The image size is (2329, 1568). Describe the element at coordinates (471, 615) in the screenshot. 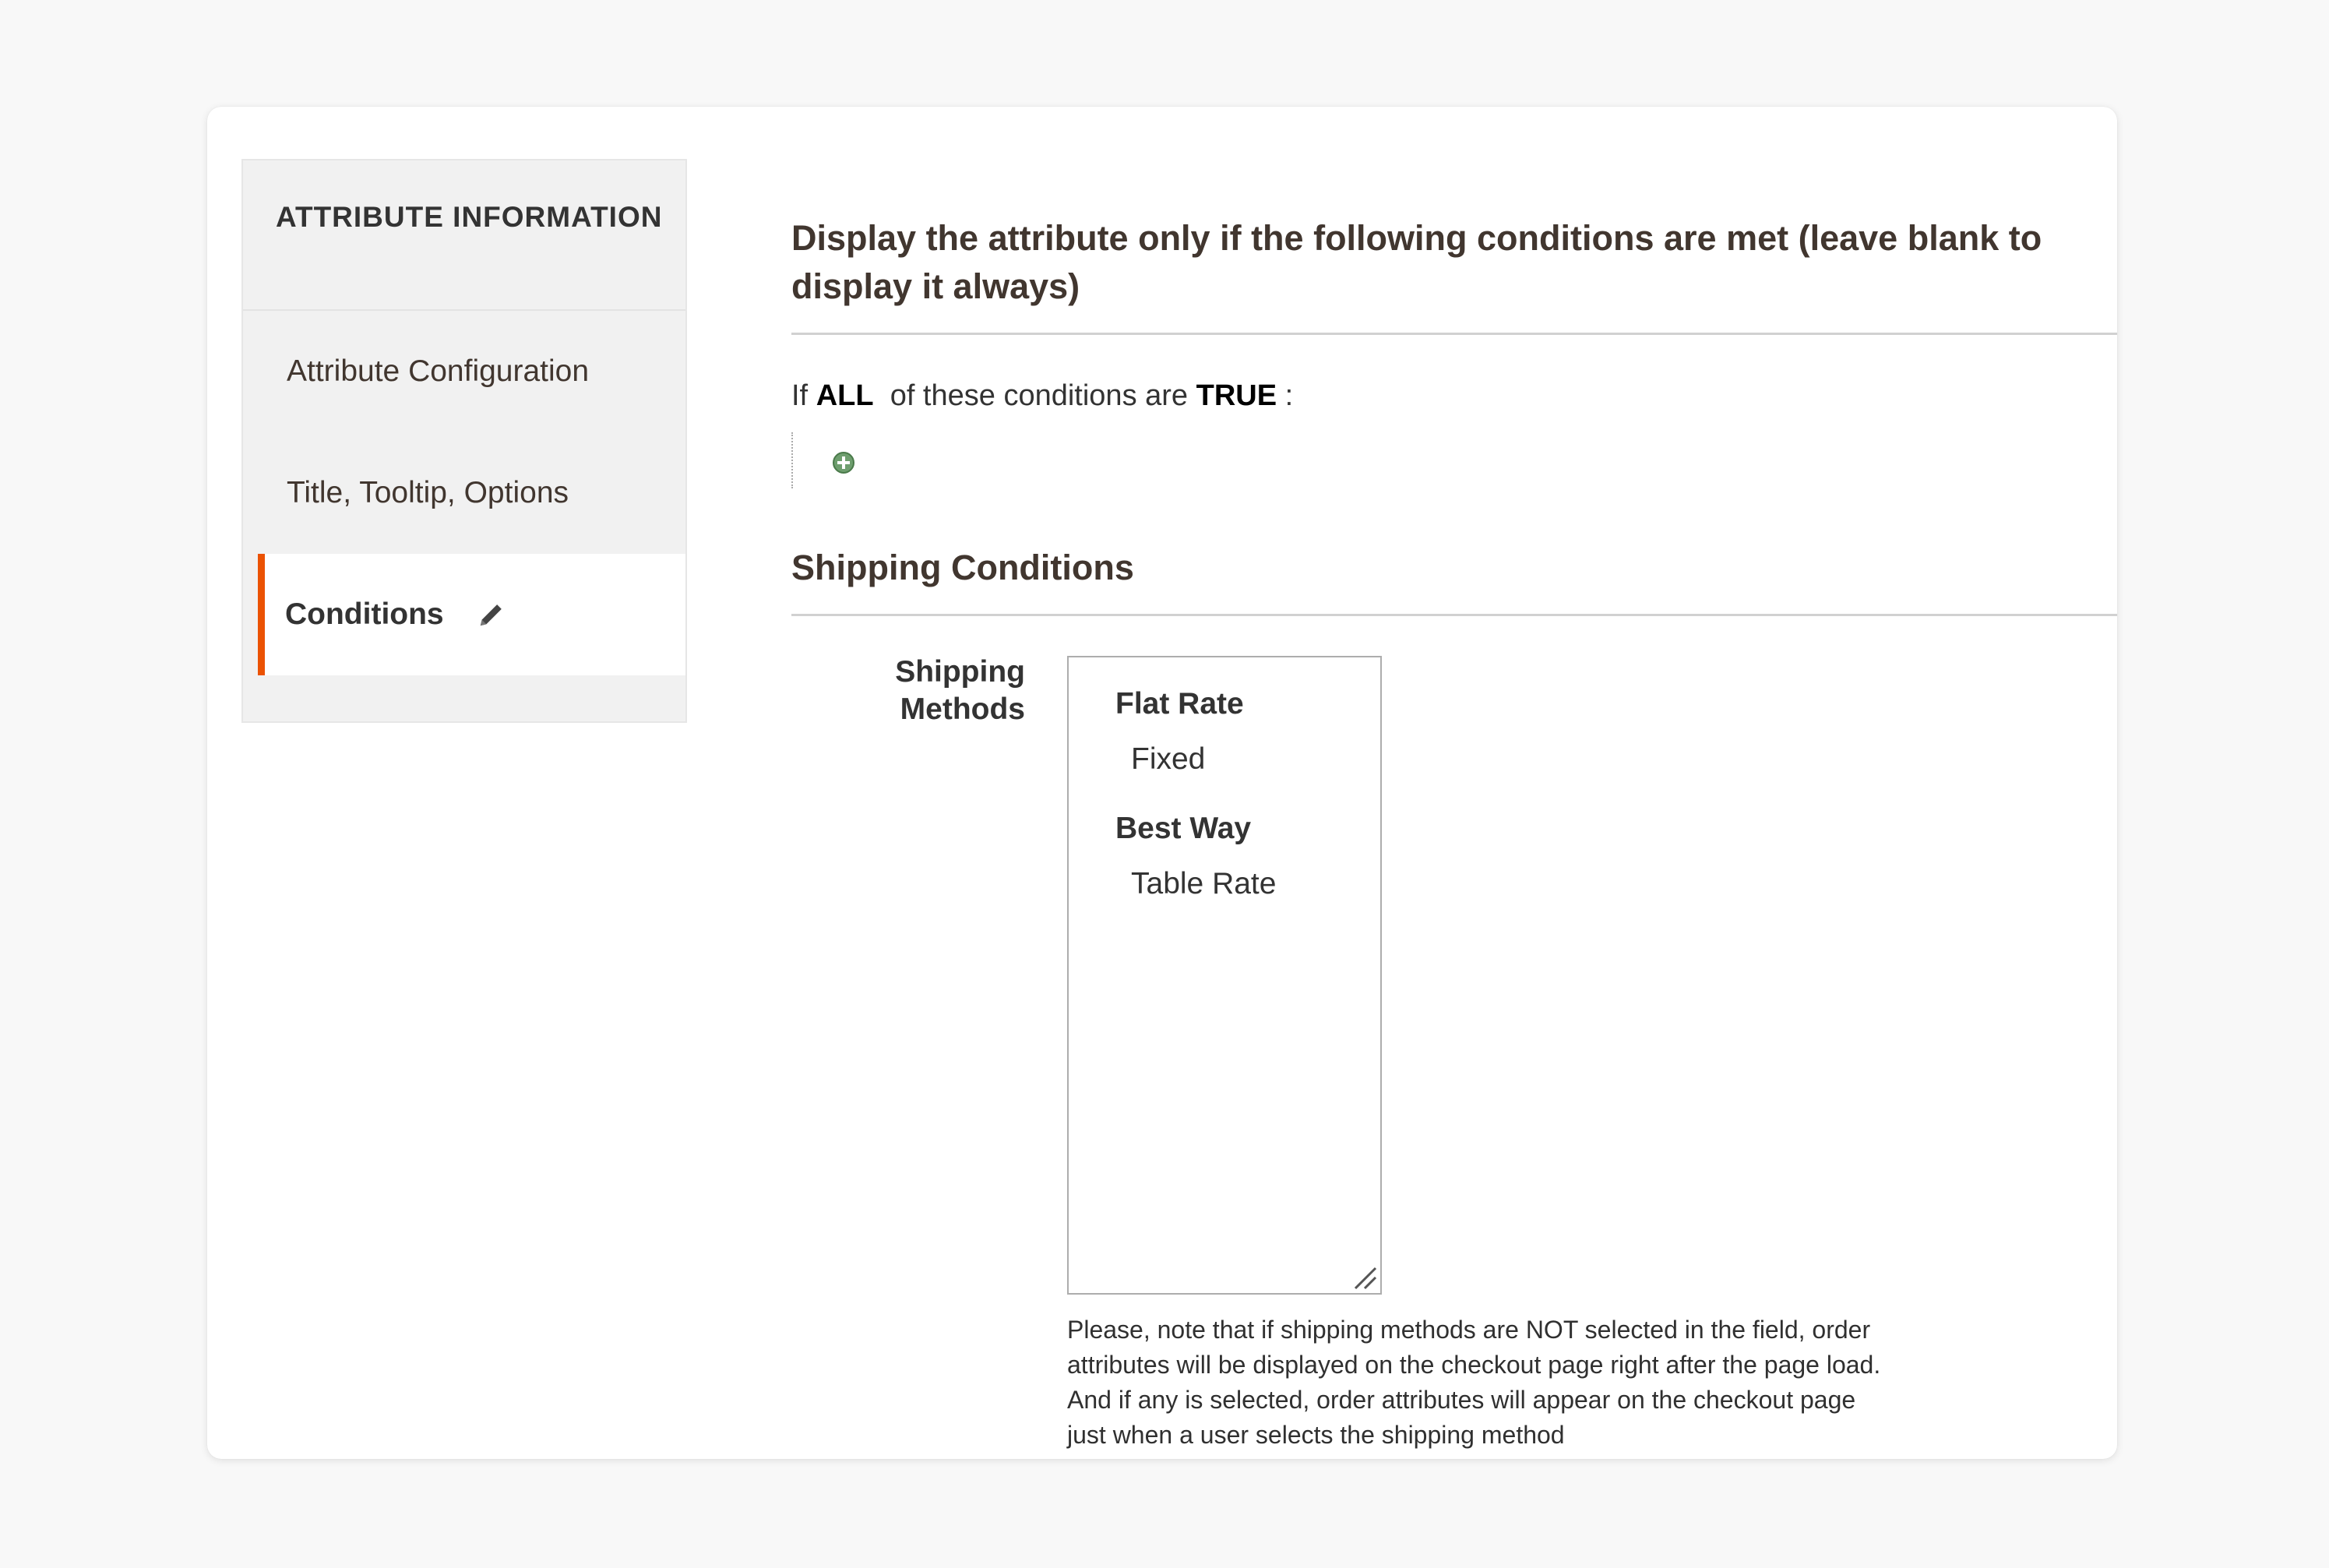

I see `sidebar-item-conditions: Conditions` at that location.